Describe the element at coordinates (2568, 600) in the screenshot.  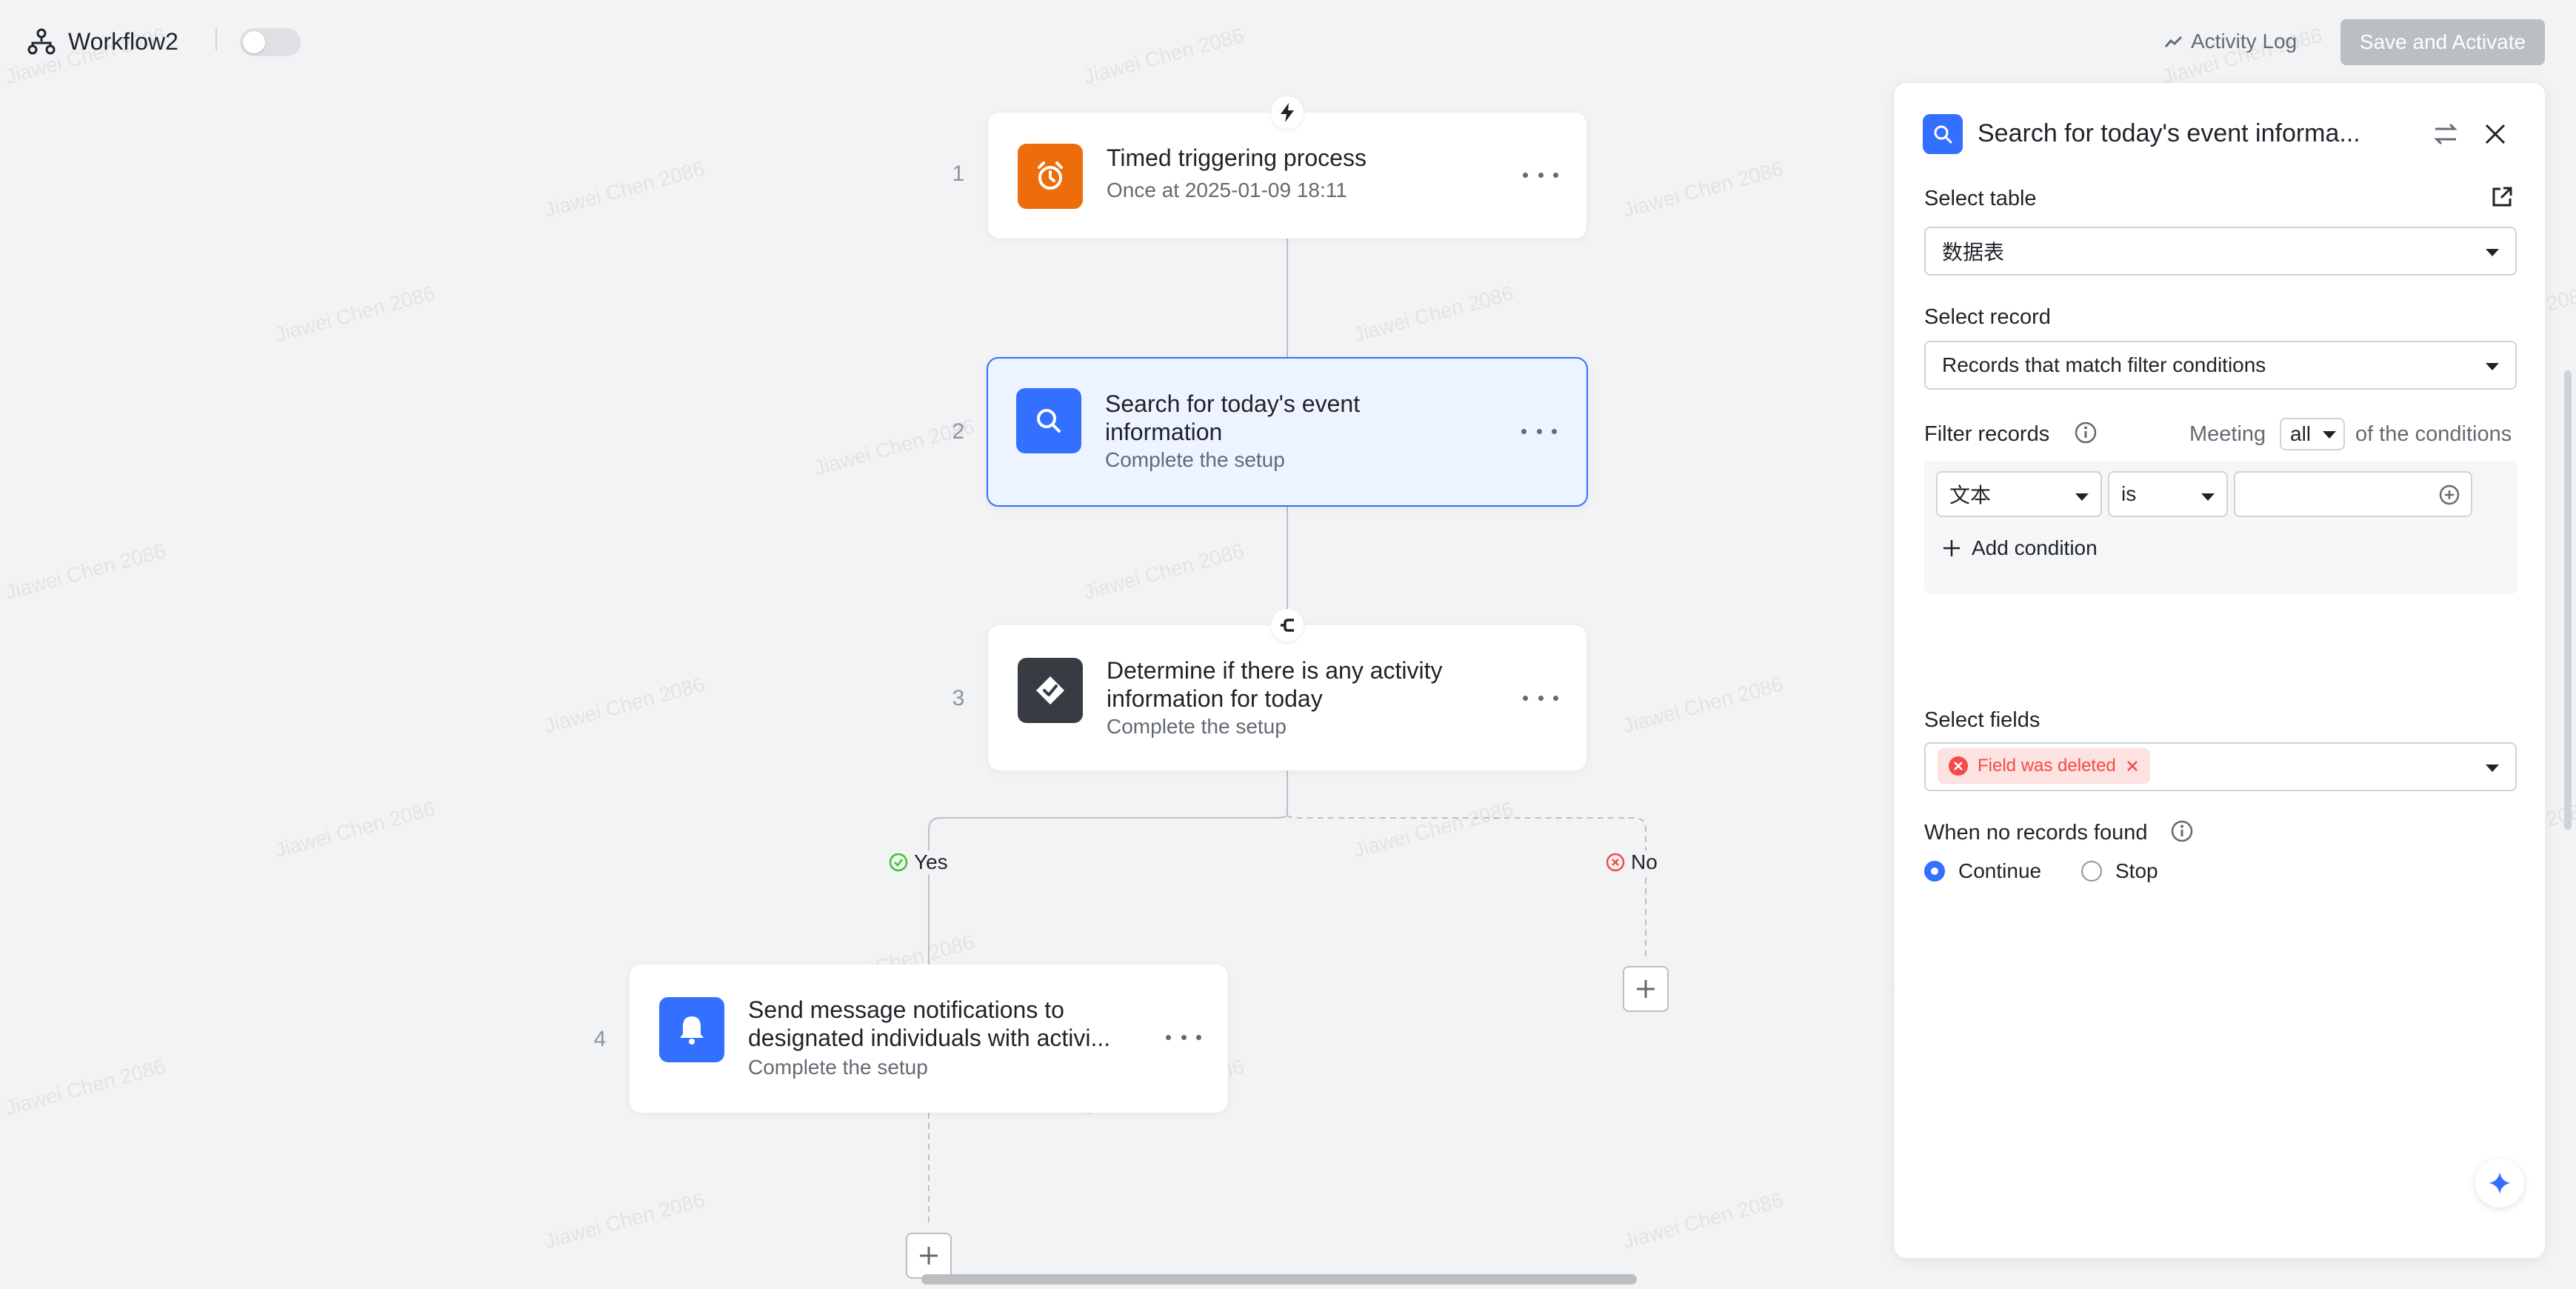
I see `vertical-scrollbar` at that location.